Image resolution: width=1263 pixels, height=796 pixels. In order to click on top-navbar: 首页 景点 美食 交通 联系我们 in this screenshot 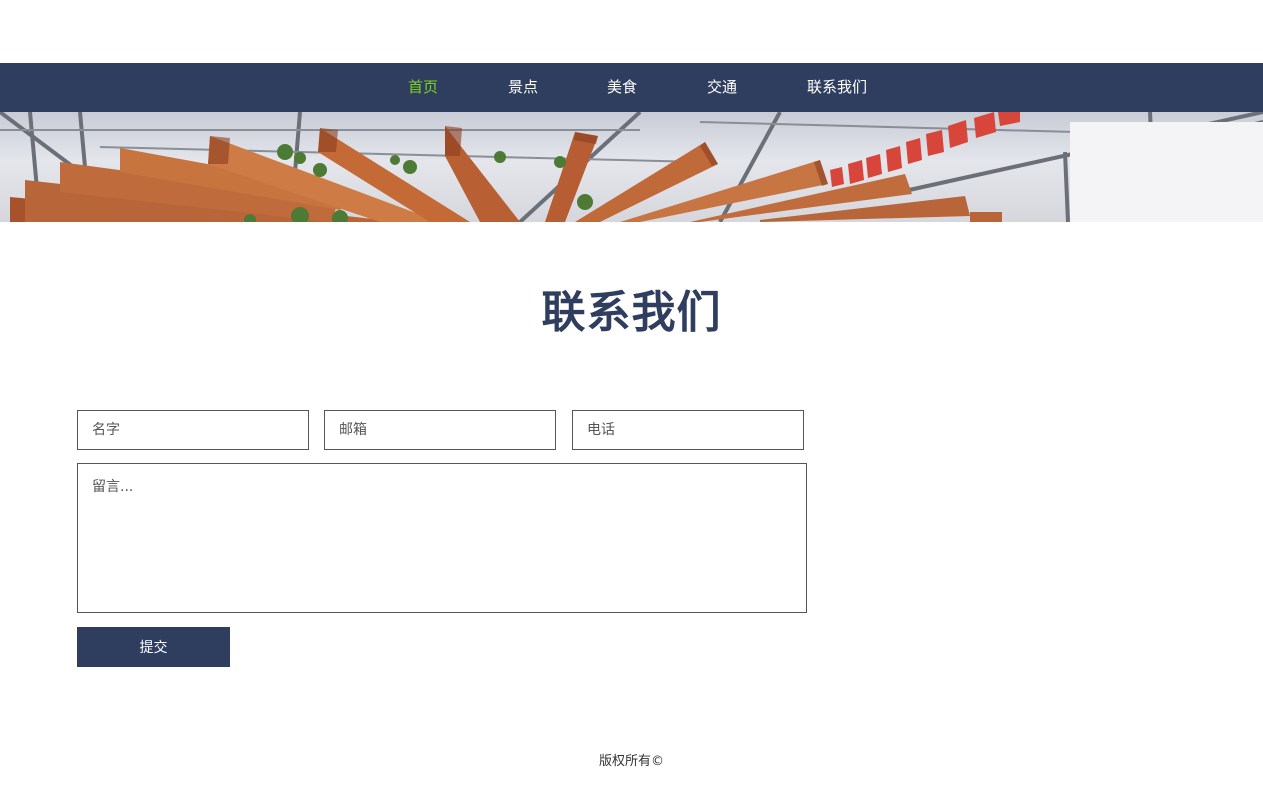, I will do `click(631, 87)`.